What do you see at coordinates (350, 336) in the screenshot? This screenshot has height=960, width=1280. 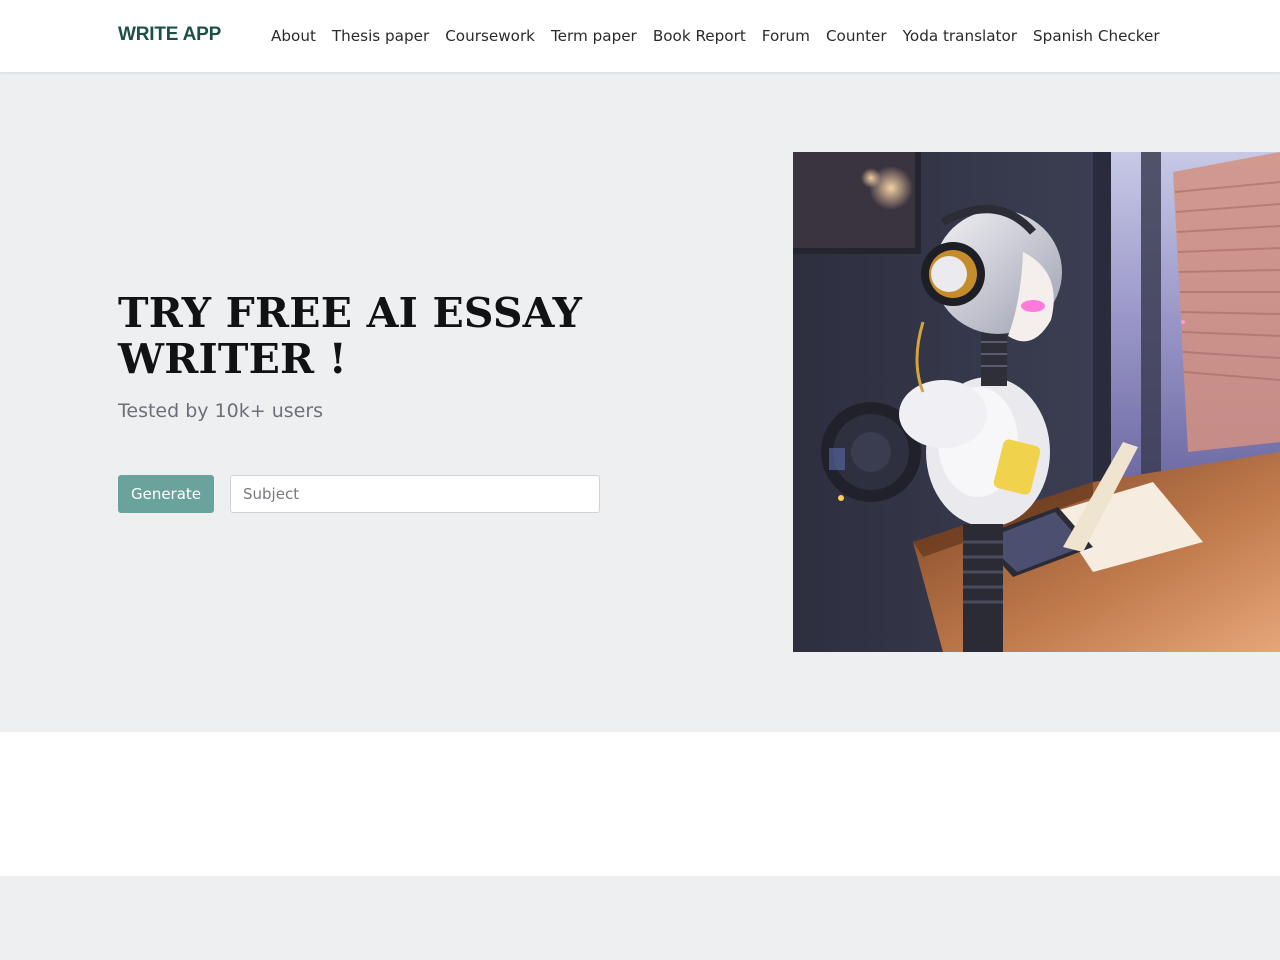 I see `hero-title: TRY FREE AI ESSAY WRITER !` at bounding box center [350, 336].